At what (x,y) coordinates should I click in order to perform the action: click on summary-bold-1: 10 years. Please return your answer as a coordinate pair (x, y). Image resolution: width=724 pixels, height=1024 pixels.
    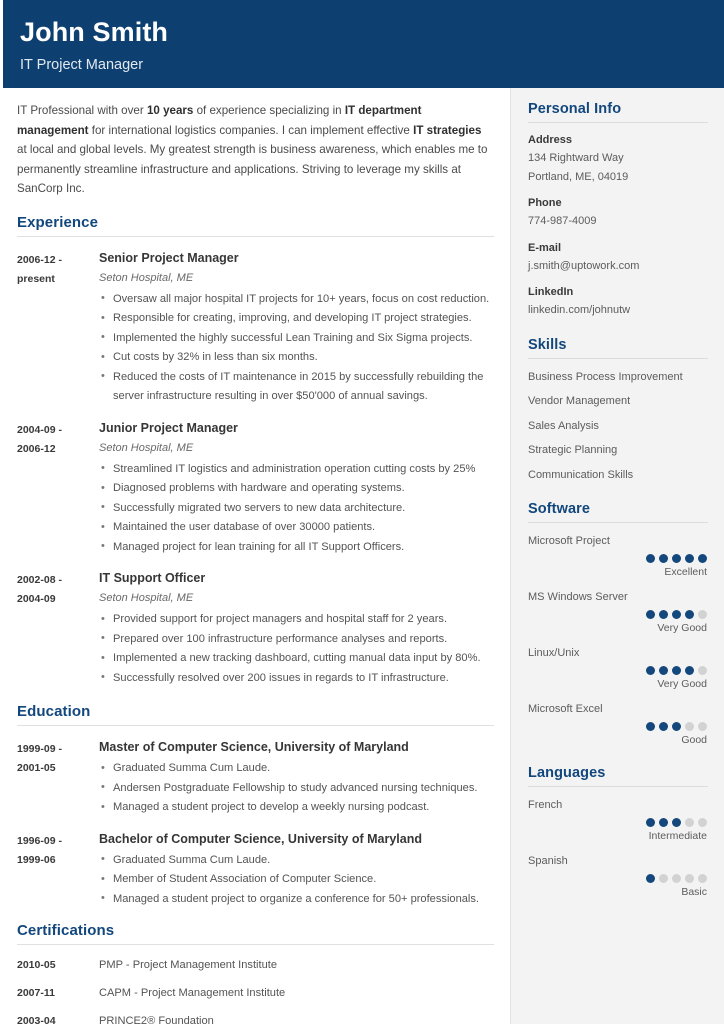
    Looking at the image, I should click on (170, 110).